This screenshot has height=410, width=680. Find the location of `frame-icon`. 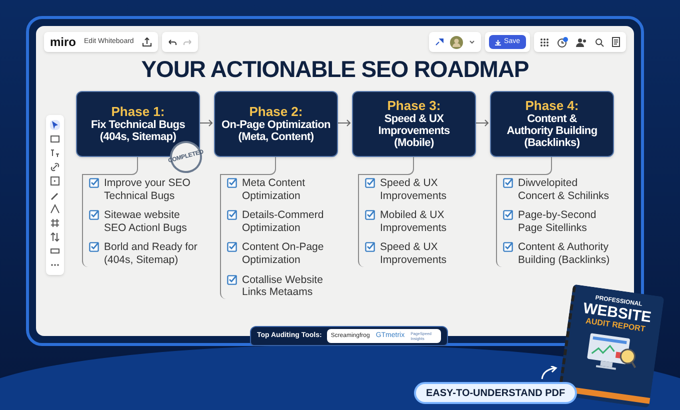

frame-icon is located at coordinates (55, 181).